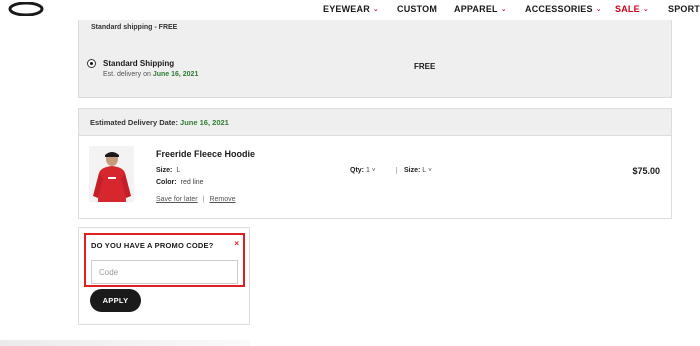 Image resolution: width=700 pixels, height=346 pixels. What do you see at coordinates (646, 171) in the screenshot?
I see `item-price: $75.00` at bounding box center [646, 171].